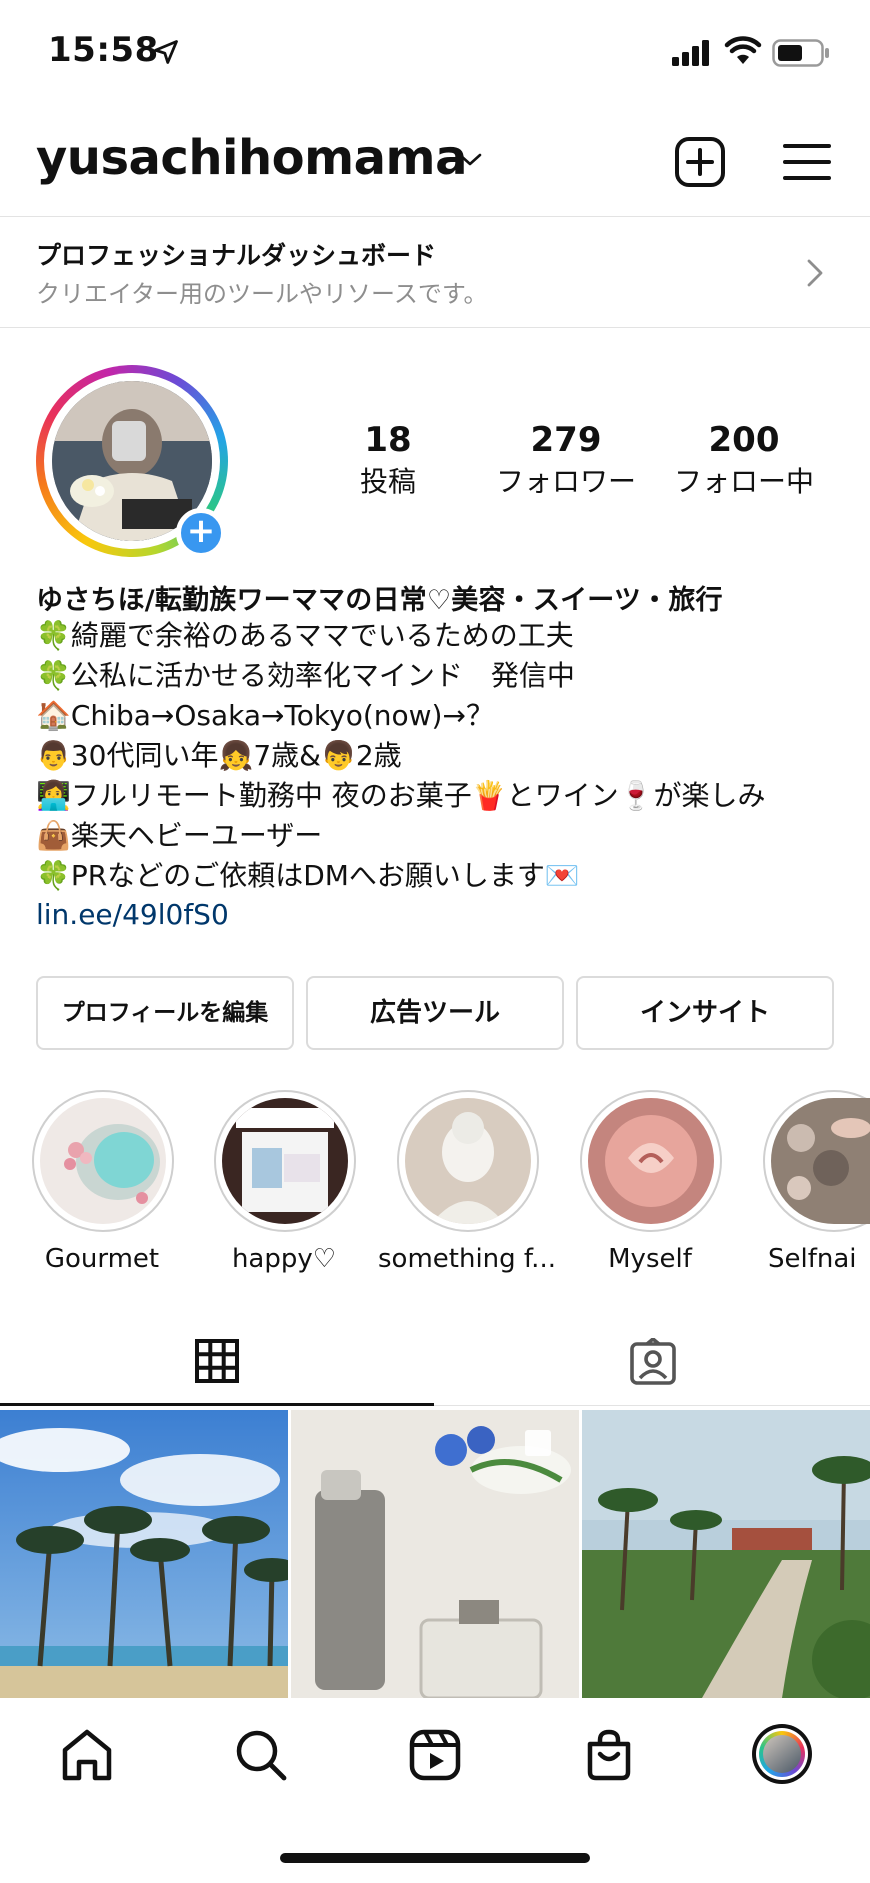  Describe the element at coordinates (435, 1858) in the screenshot. I see `home-indicator` at that location.